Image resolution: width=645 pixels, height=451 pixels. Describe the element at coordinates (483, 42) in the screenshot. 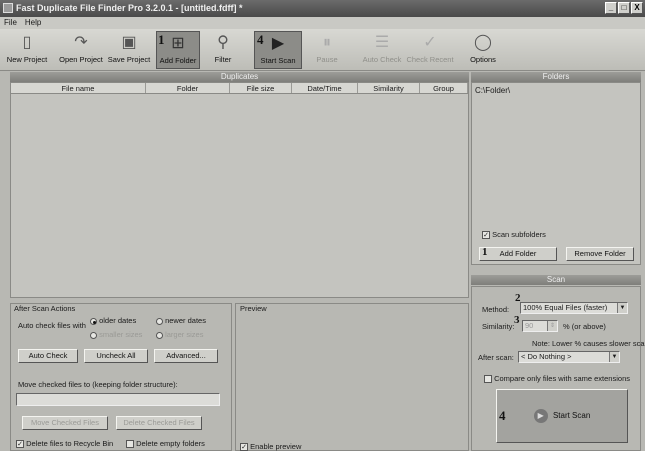

I see `options-icon: ◯` at that location.